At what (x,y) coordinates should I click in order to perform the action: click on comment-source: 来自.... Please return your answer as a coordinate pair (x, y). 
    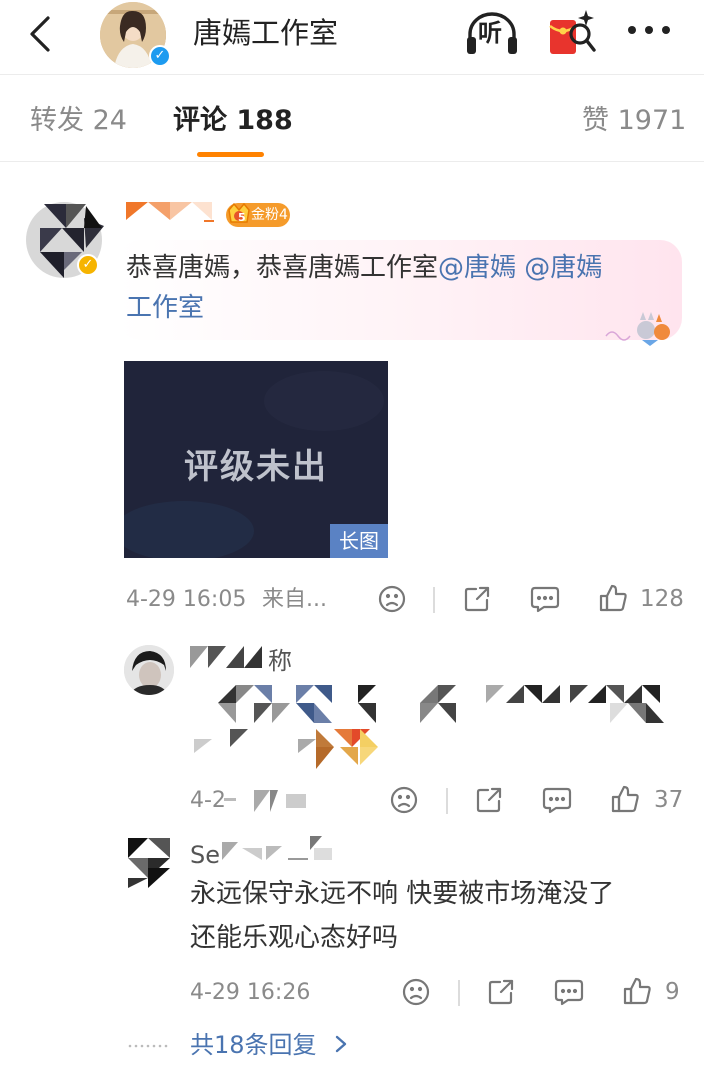
    Looking at the image, I should click on (294, 599).